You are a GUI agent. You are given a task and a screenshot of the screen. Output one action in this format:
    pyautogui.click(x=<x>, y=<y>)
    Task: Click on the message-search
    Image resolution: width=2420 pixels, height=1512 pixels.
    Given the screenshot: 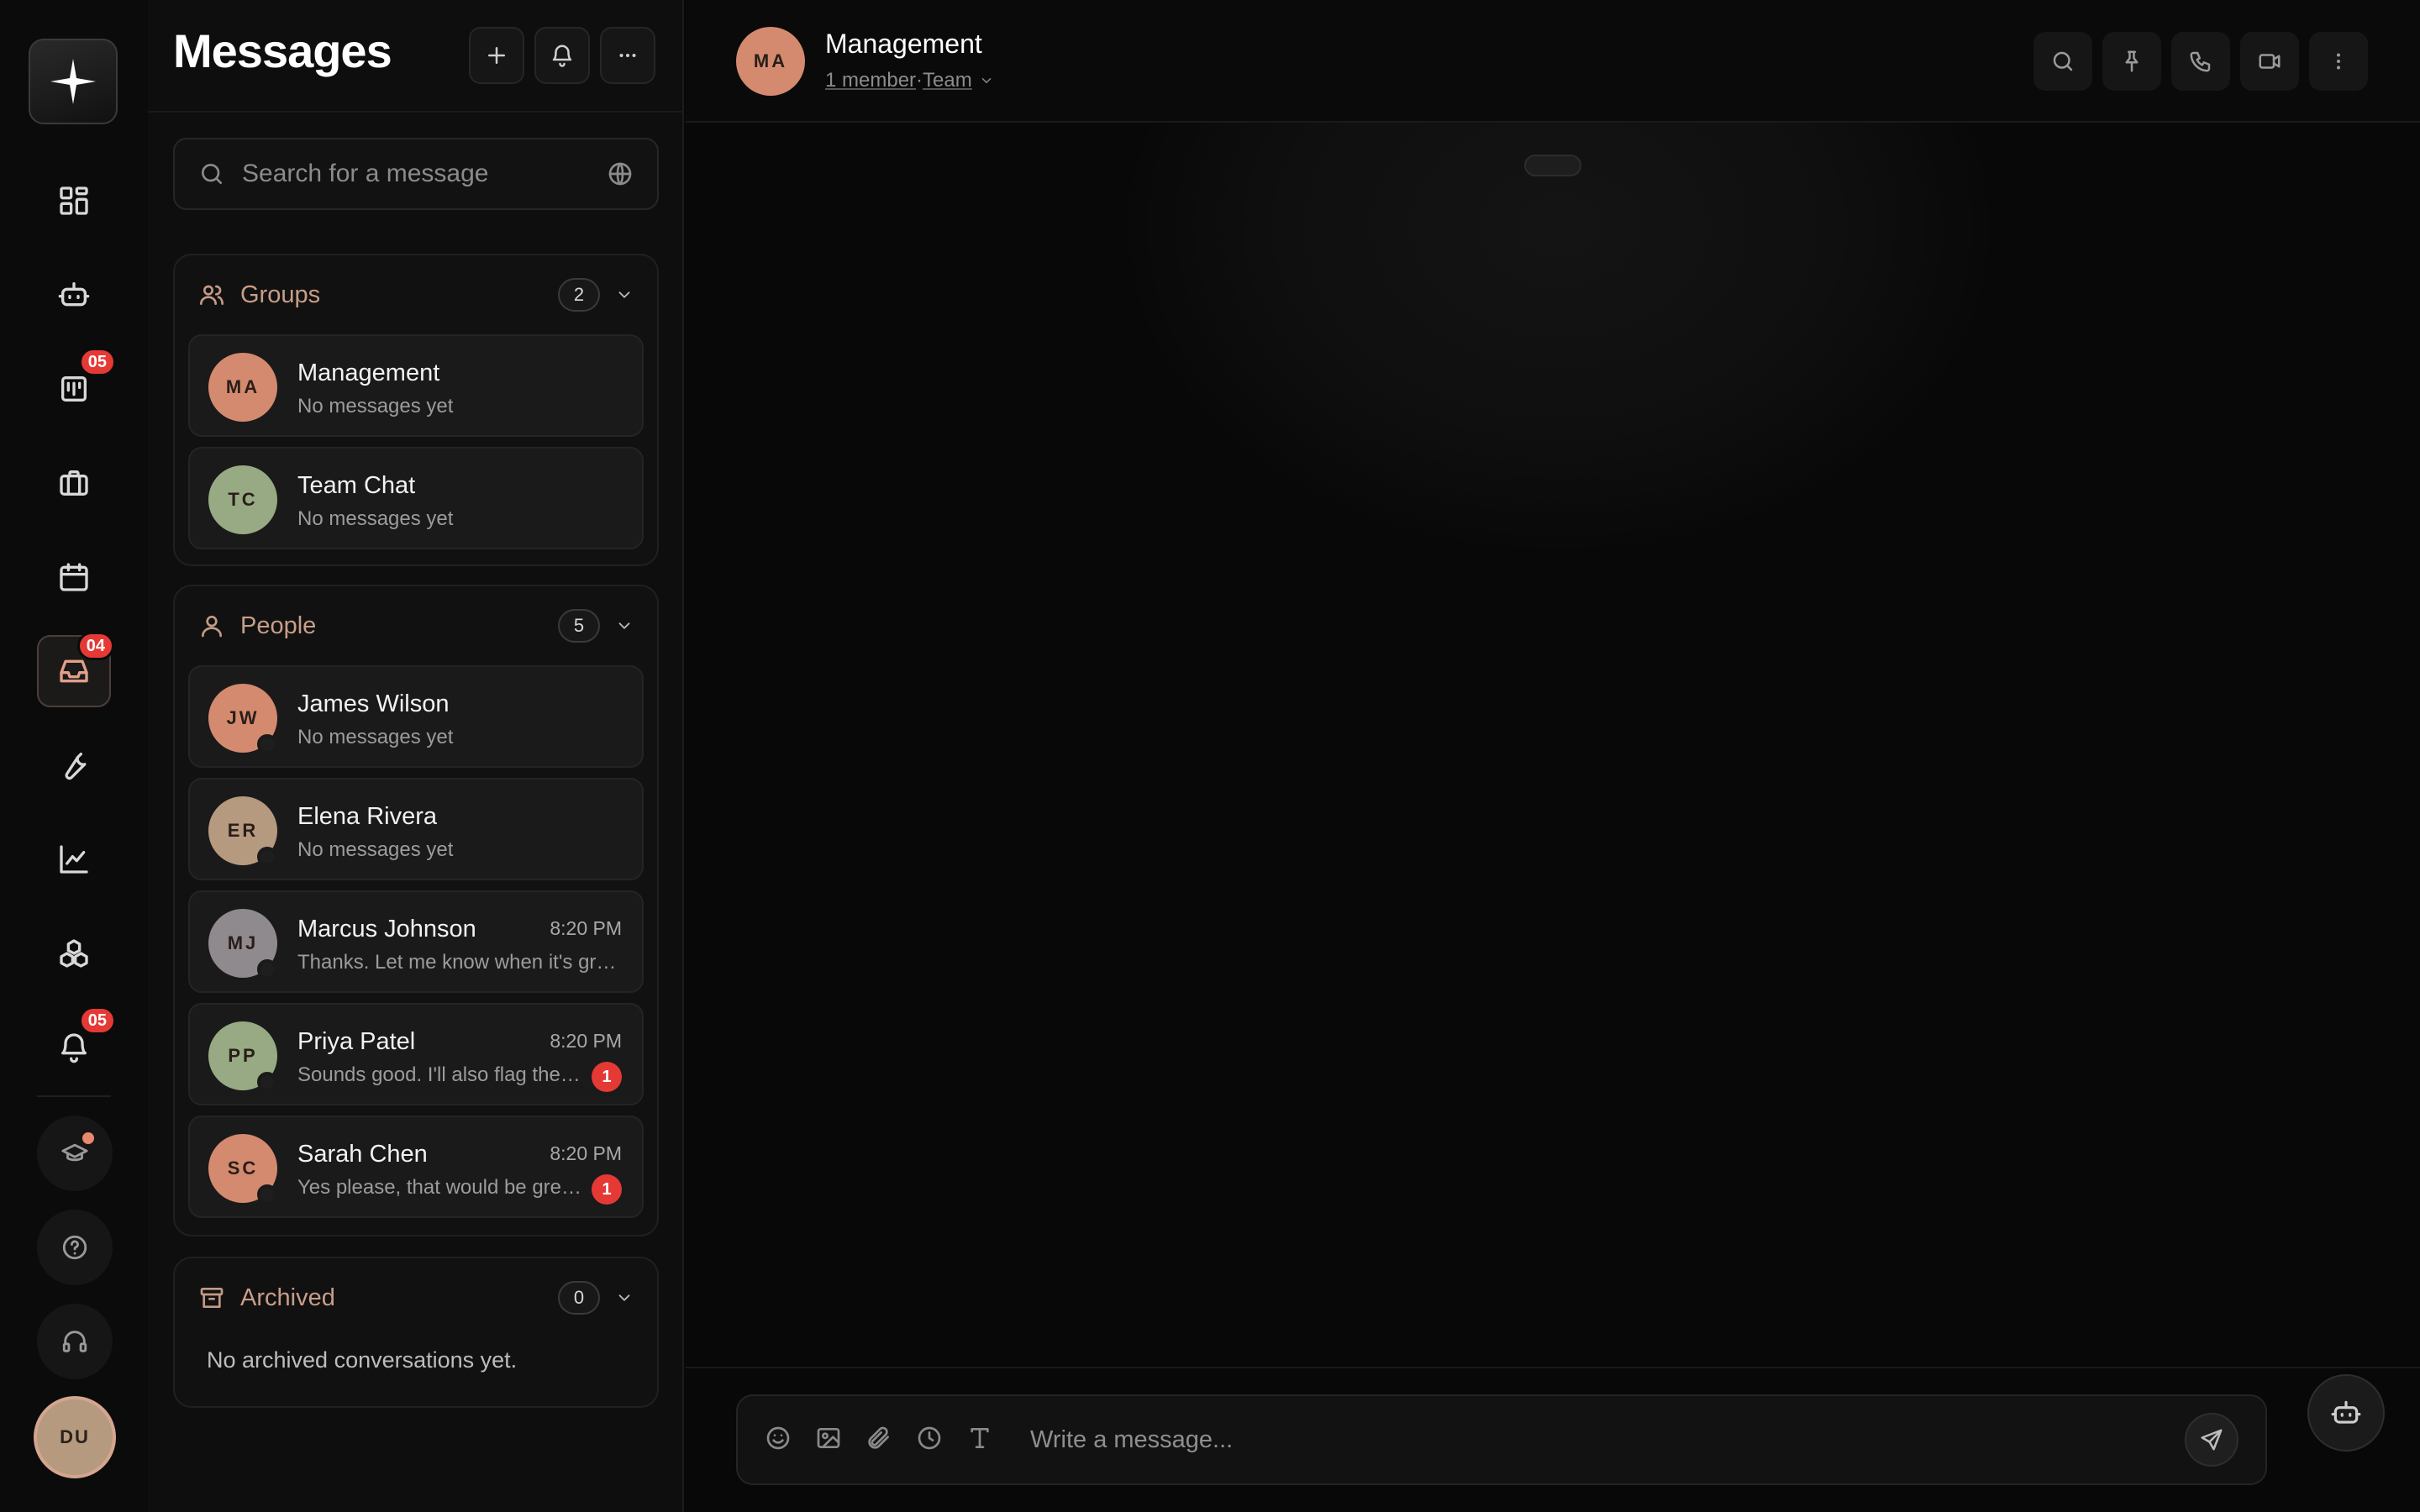 What is the action you would take?
    pyautogui.click(x=416, y=174)
    